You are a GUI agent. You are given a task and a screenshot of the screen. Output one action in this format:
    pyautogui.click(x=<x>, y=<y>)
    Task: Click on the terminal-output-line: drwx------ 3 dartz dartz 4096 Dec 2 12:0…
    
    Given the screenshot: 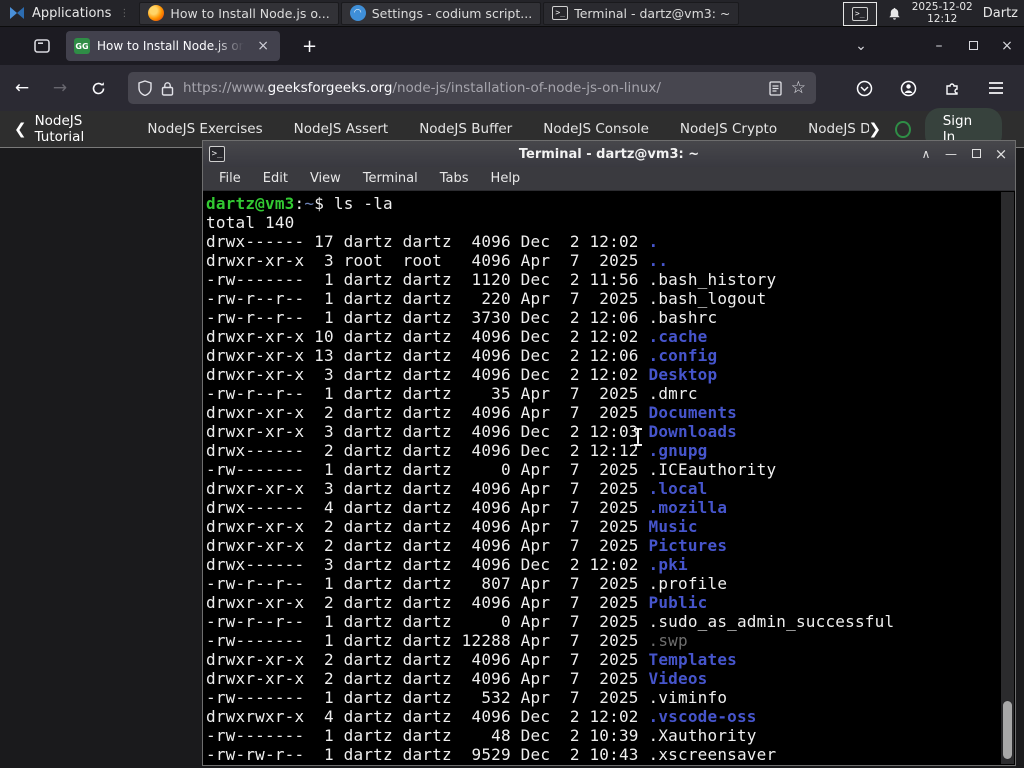 What is the action you would take?
    pyautogui.click(x=447, y=564)
    